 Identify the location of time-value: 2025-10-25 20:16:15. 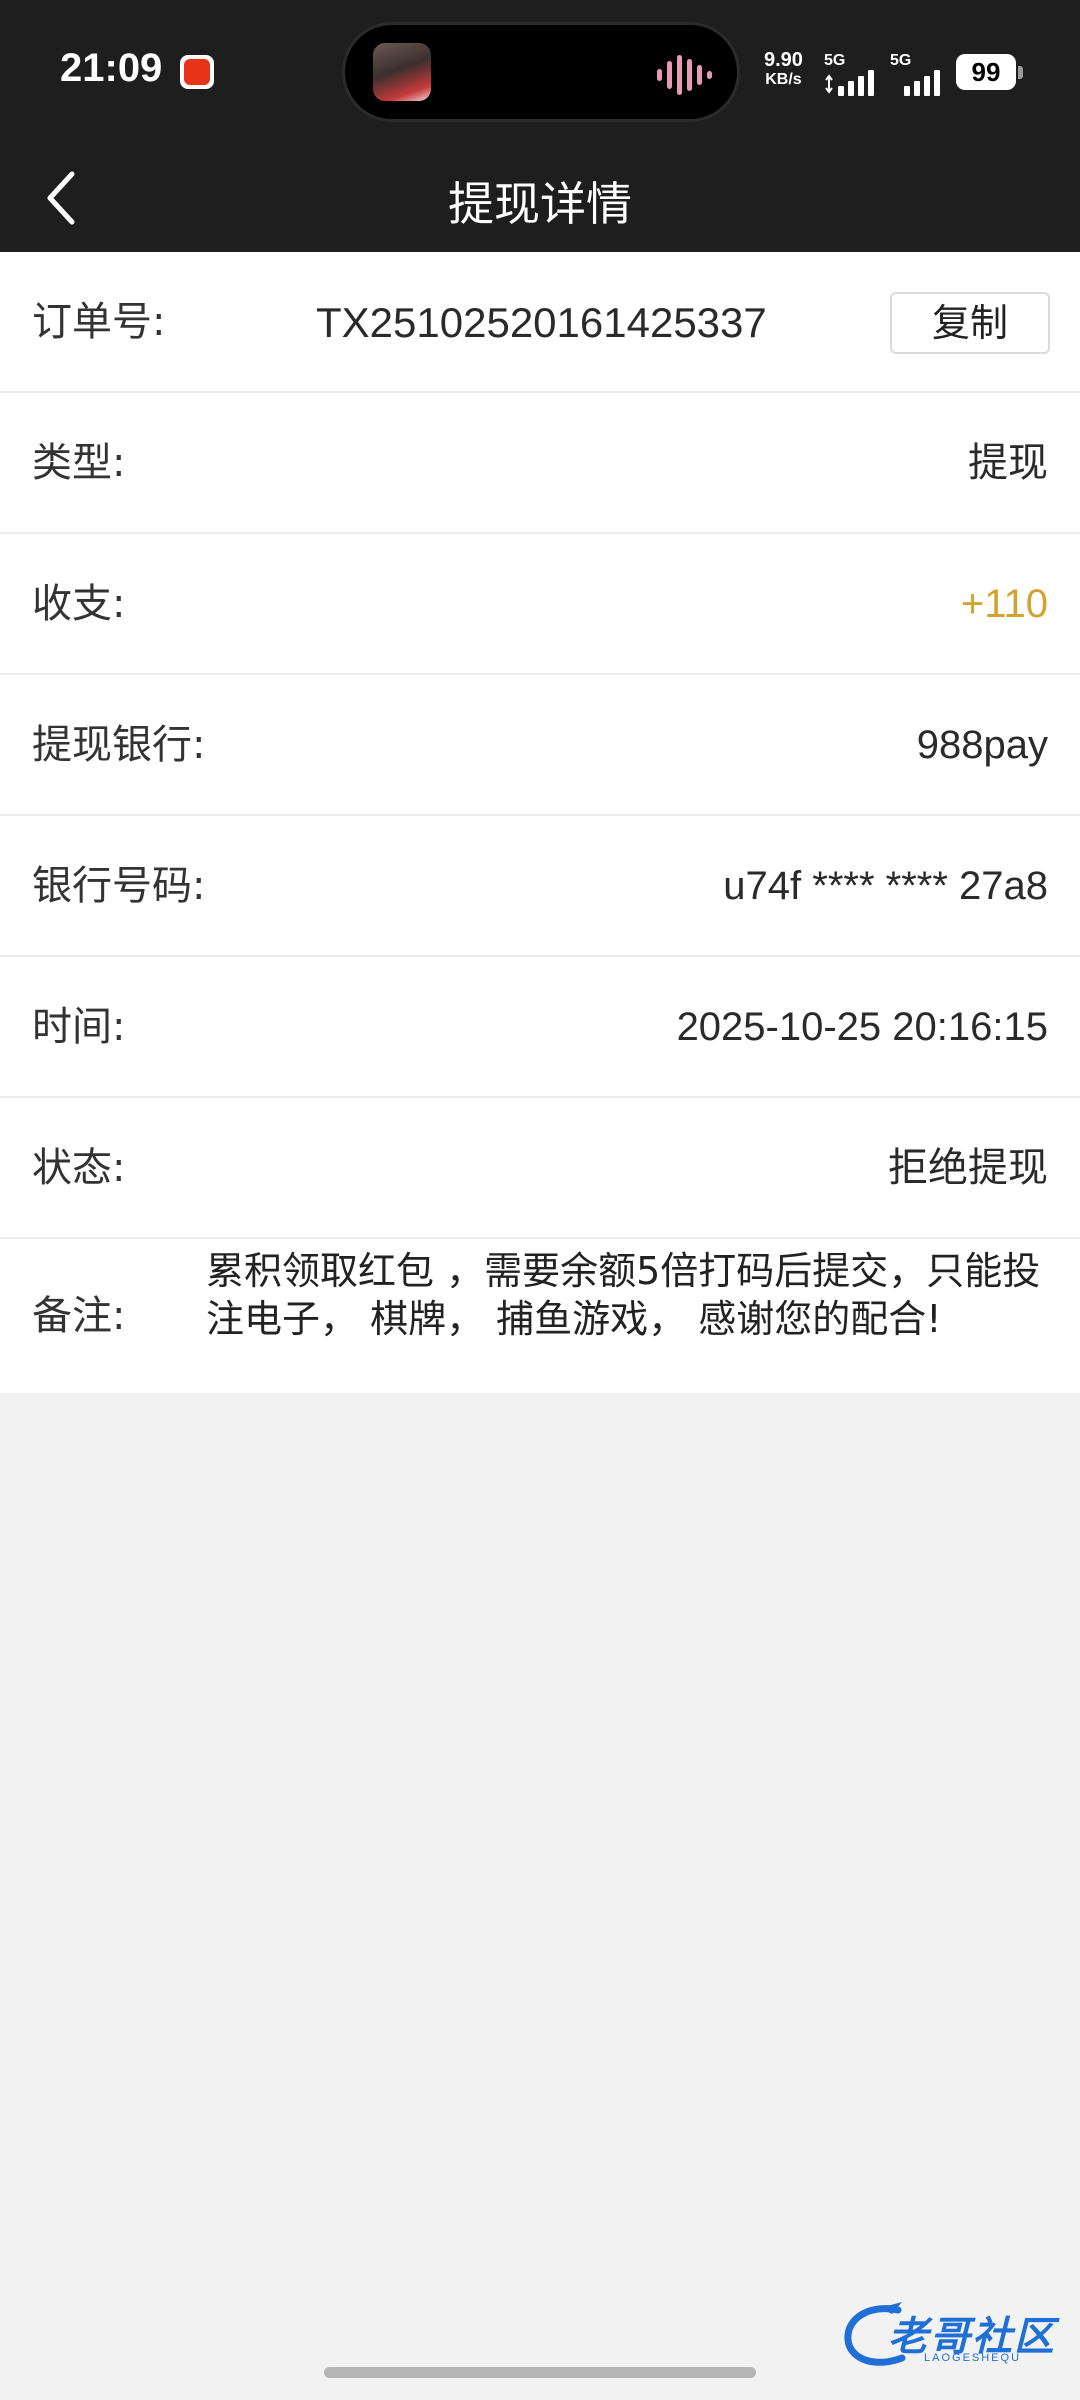
(862, 1027).